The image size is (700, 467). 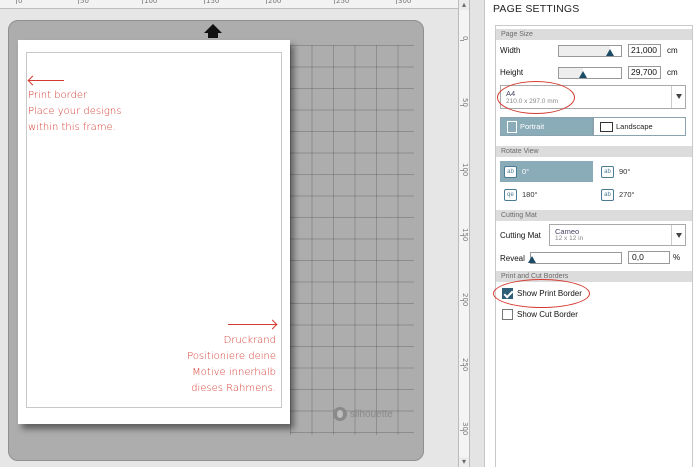 I want to click on portrait-label: Portrait, so click(x=532, y=126).